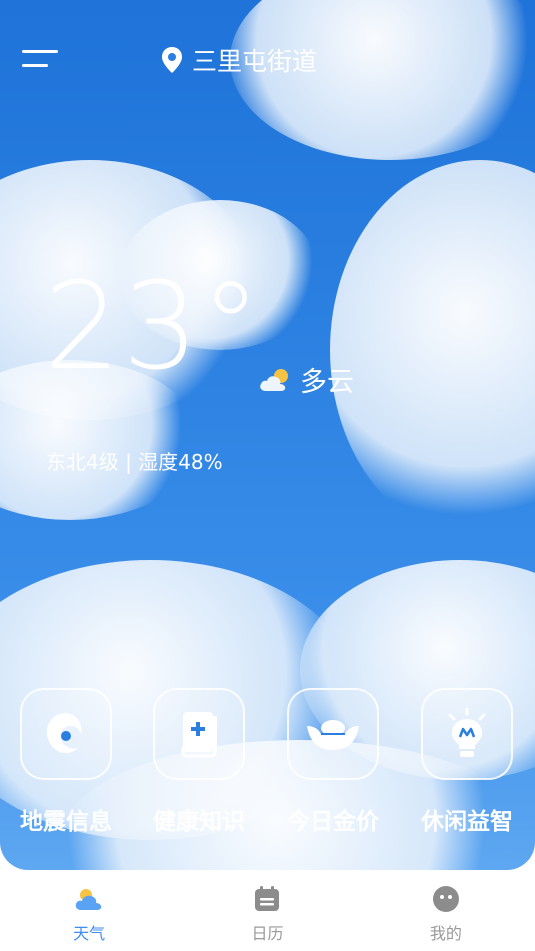 Image resolution: width=535 pixels, height=951 pixels. I want to click on calendar-icon, so click(267, 898).